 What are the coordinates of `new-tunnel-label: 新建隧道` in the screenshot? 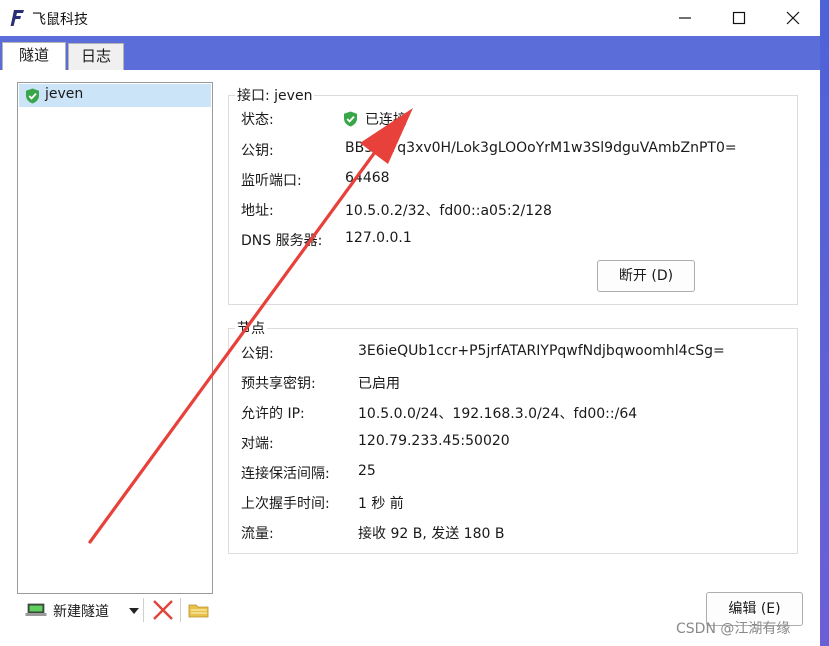 It's located at (81, 612).